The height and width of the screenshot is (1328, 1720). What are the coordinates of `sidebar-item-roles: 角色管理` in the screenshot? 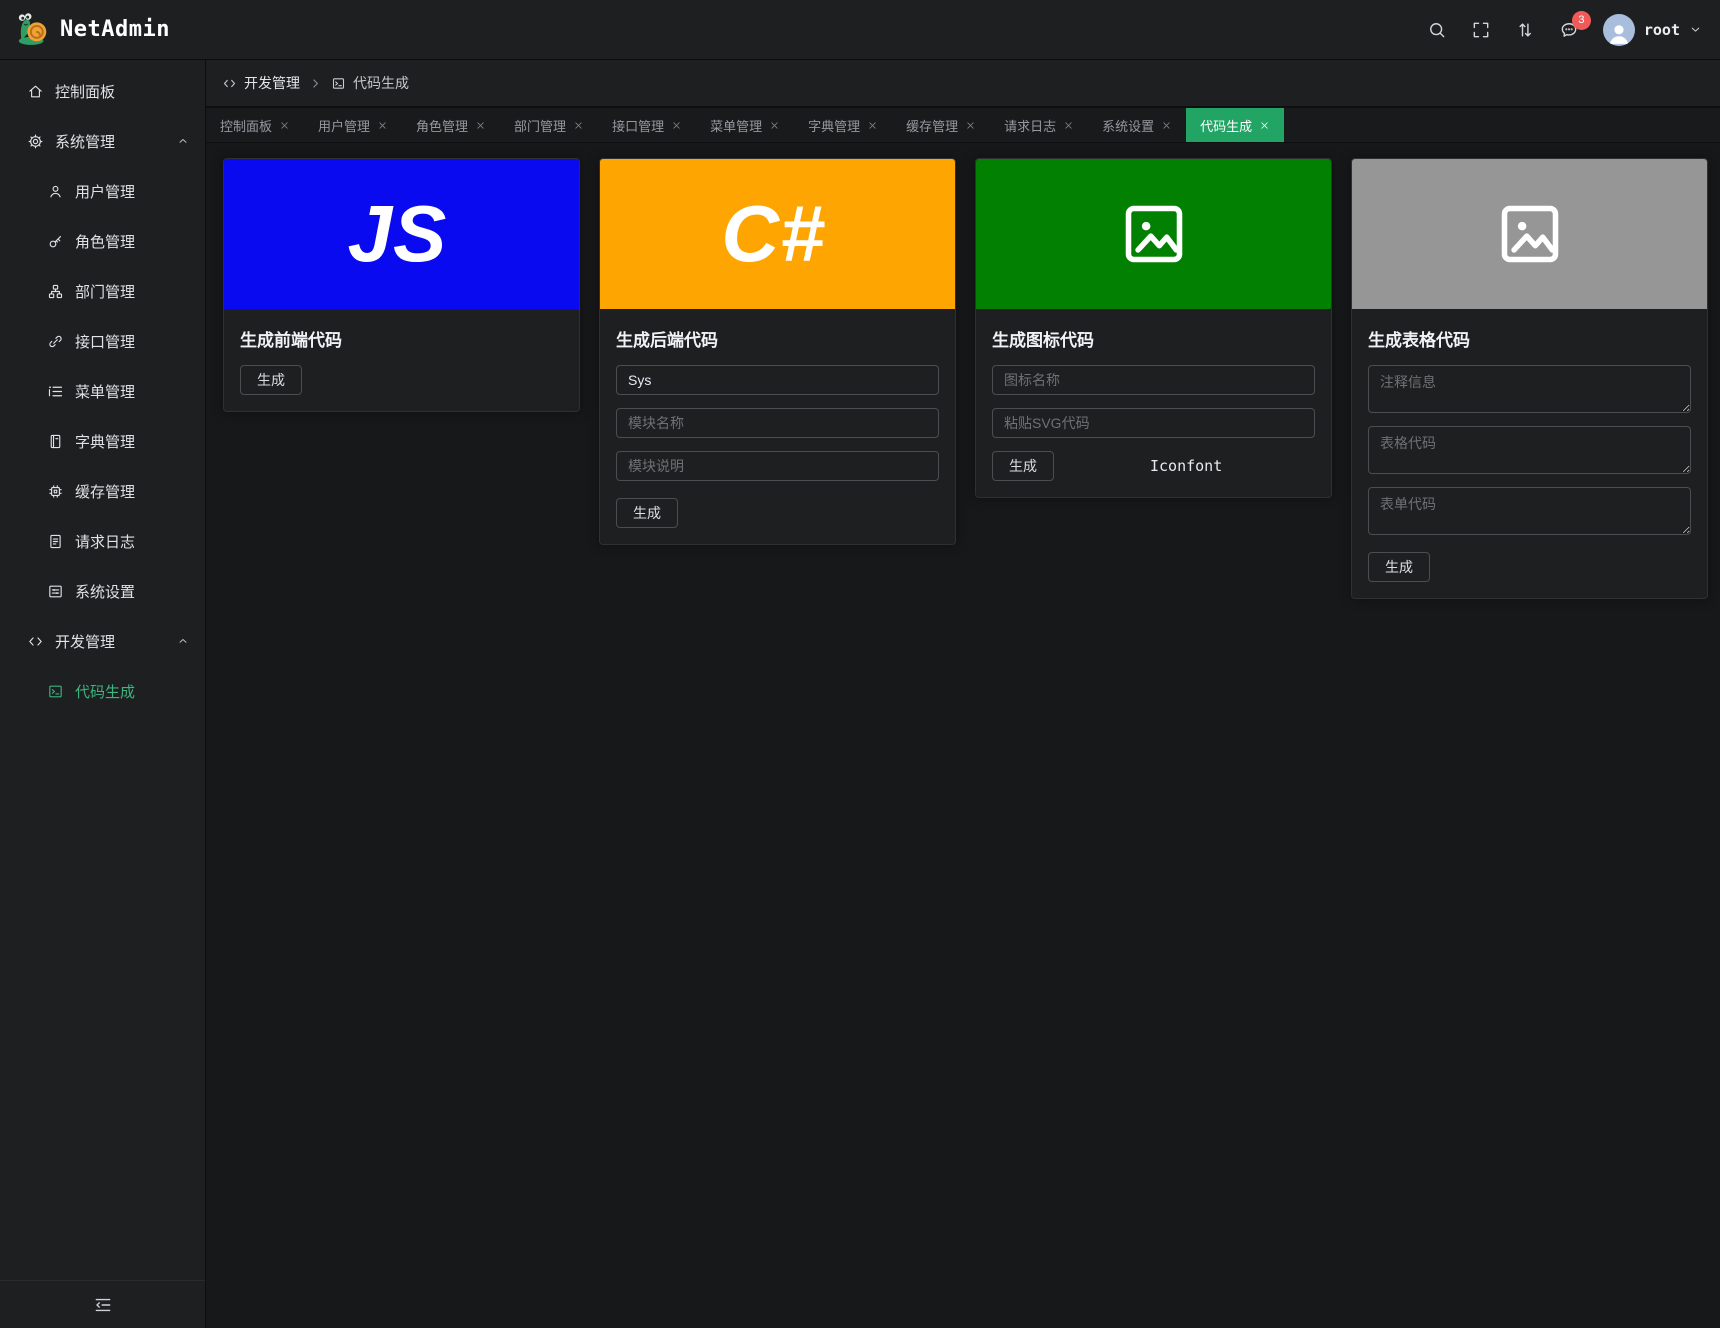 It's located at (102, 241).